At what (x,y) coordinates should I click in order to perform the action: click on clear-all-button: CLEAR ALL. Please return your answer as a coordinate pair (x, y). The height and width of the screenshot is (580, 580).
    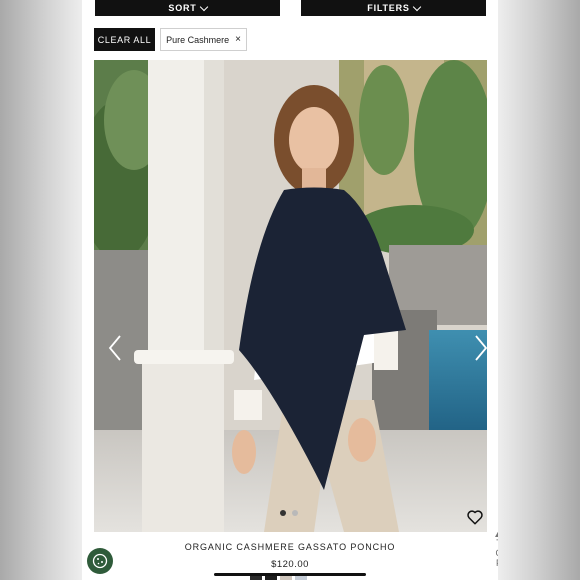
    Looking at the image, I should click on (124, 39).